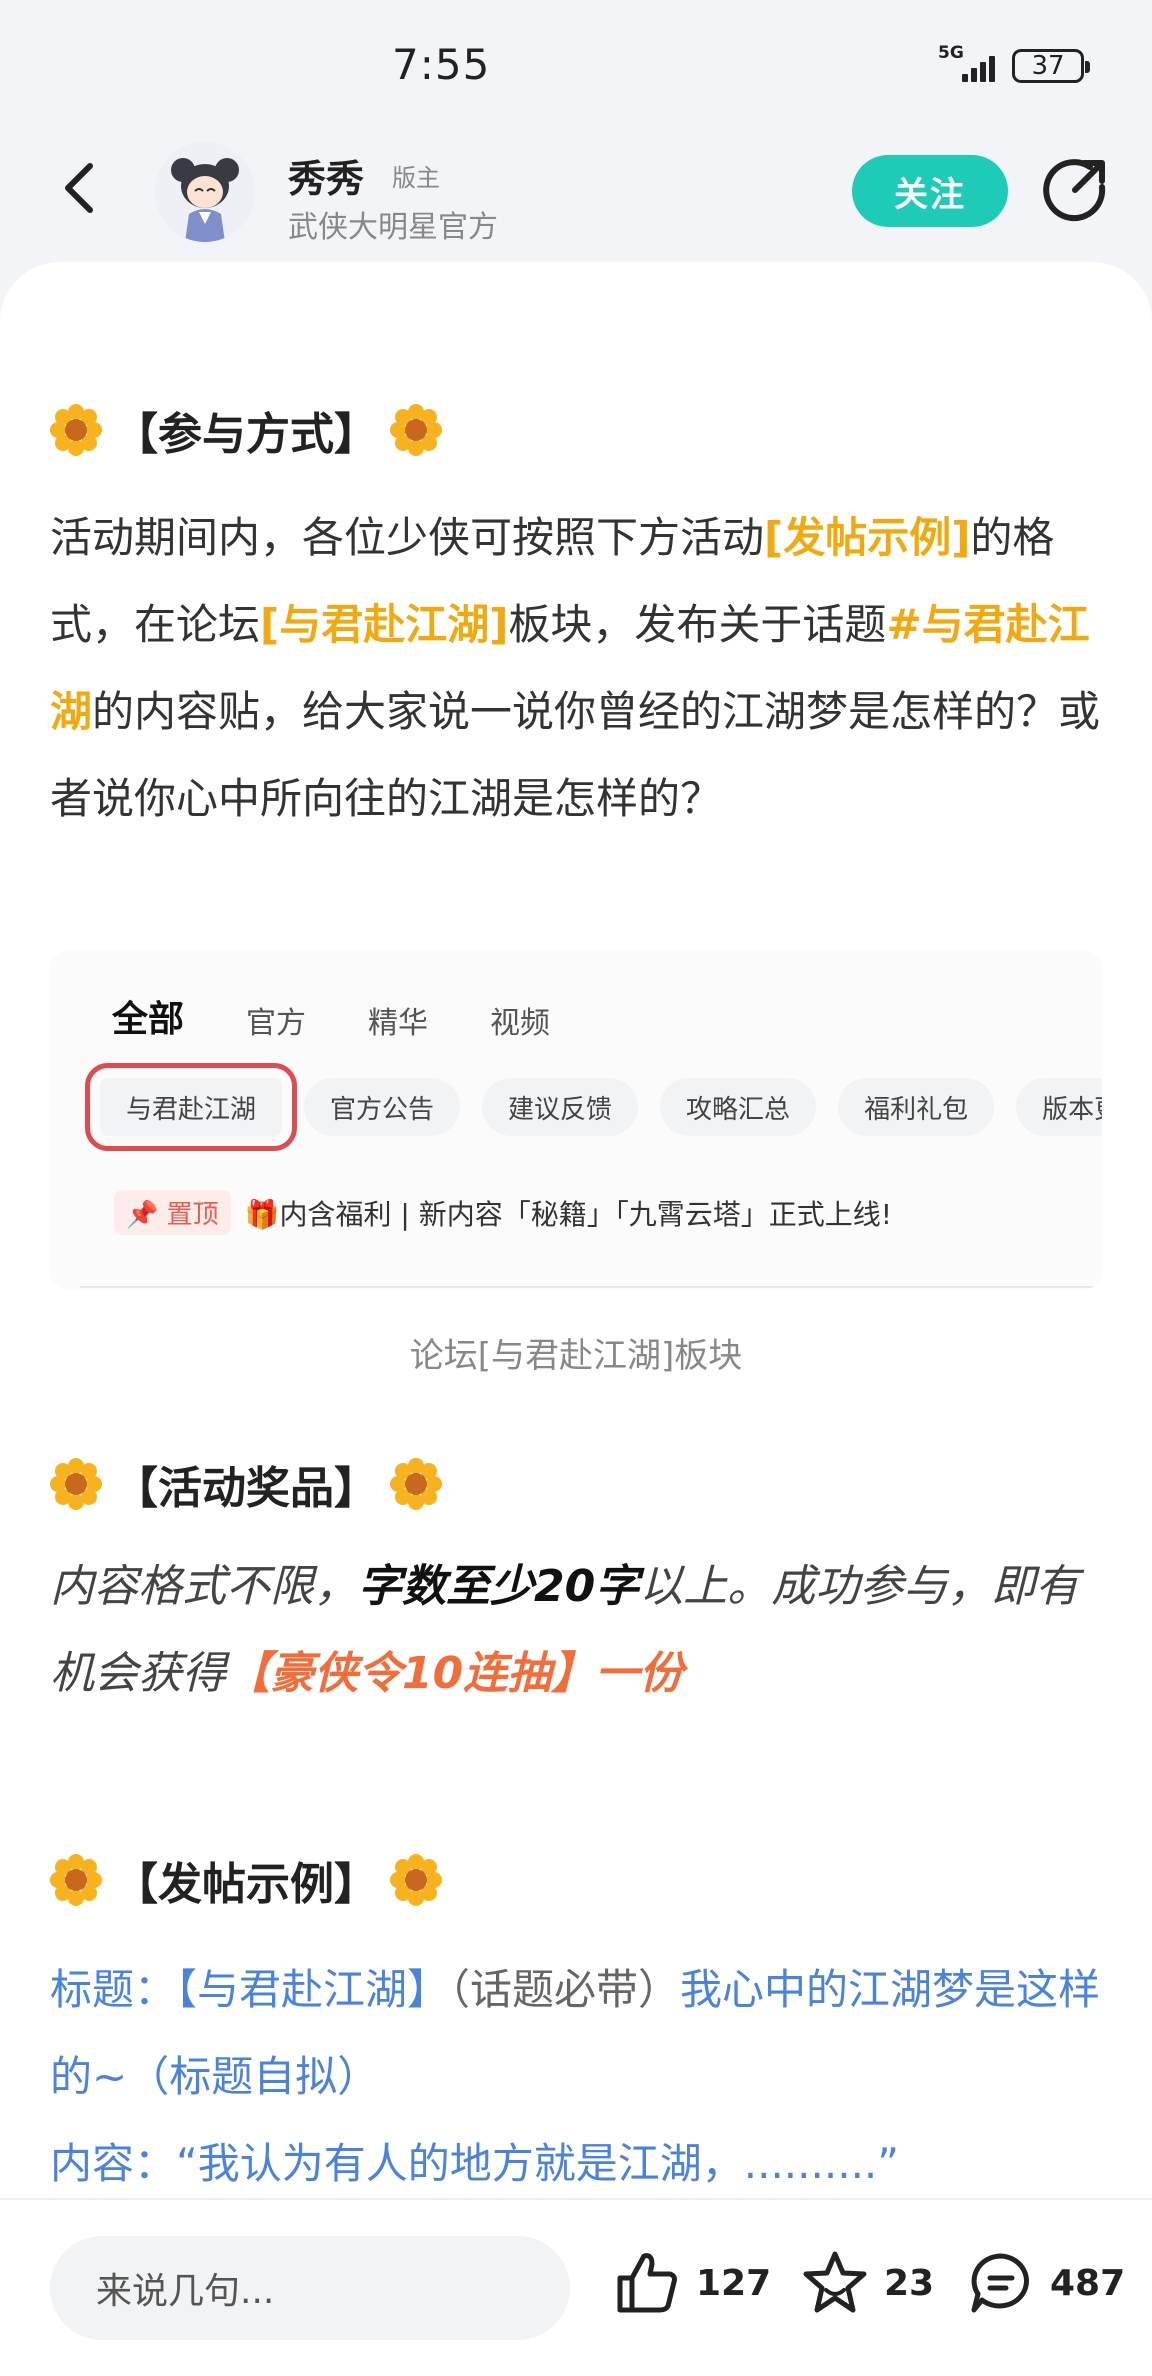 The image size is (1152, 2376). Describe the element at coordinates (382, 1107) in the screenshot. I see `screenshot-chip: 官方公告` at that location.